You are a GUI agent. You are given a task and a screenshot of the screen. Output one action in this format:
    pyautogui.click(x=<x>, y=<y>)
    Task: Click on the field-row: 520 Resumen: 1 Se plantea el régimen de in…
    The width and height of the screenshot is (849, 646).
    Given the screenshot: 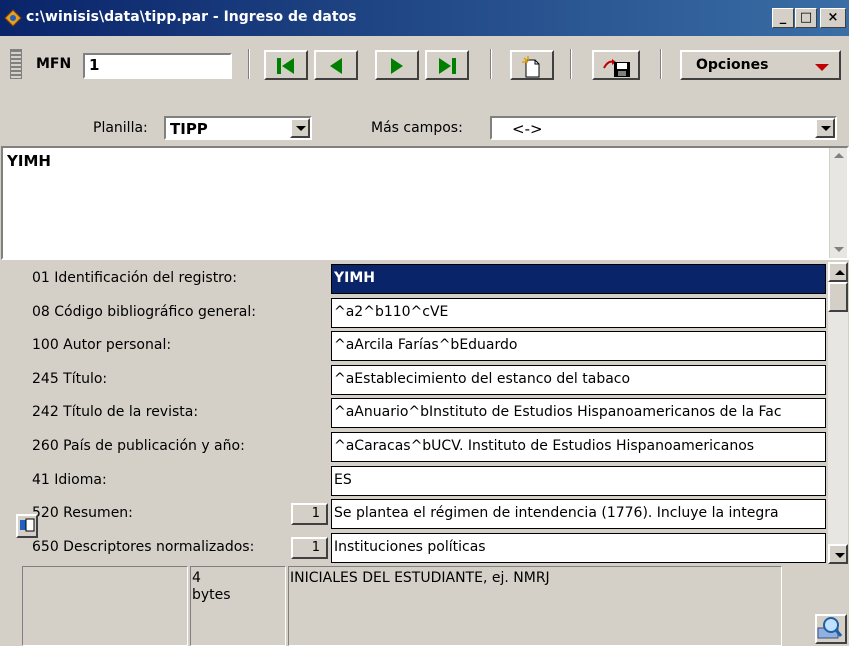 What is the action you would take?
    pyautogui.click(x=413, y=514)
    